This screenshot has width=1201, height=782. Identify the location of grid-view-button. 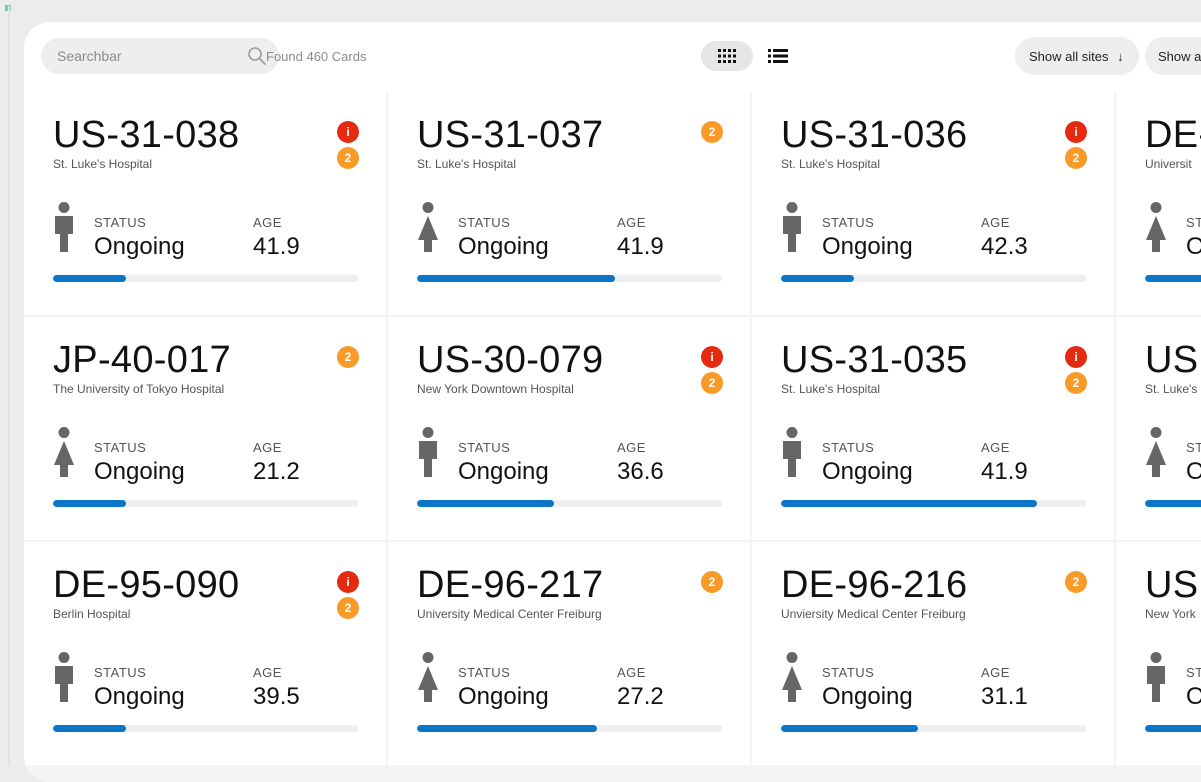
(727, 56).